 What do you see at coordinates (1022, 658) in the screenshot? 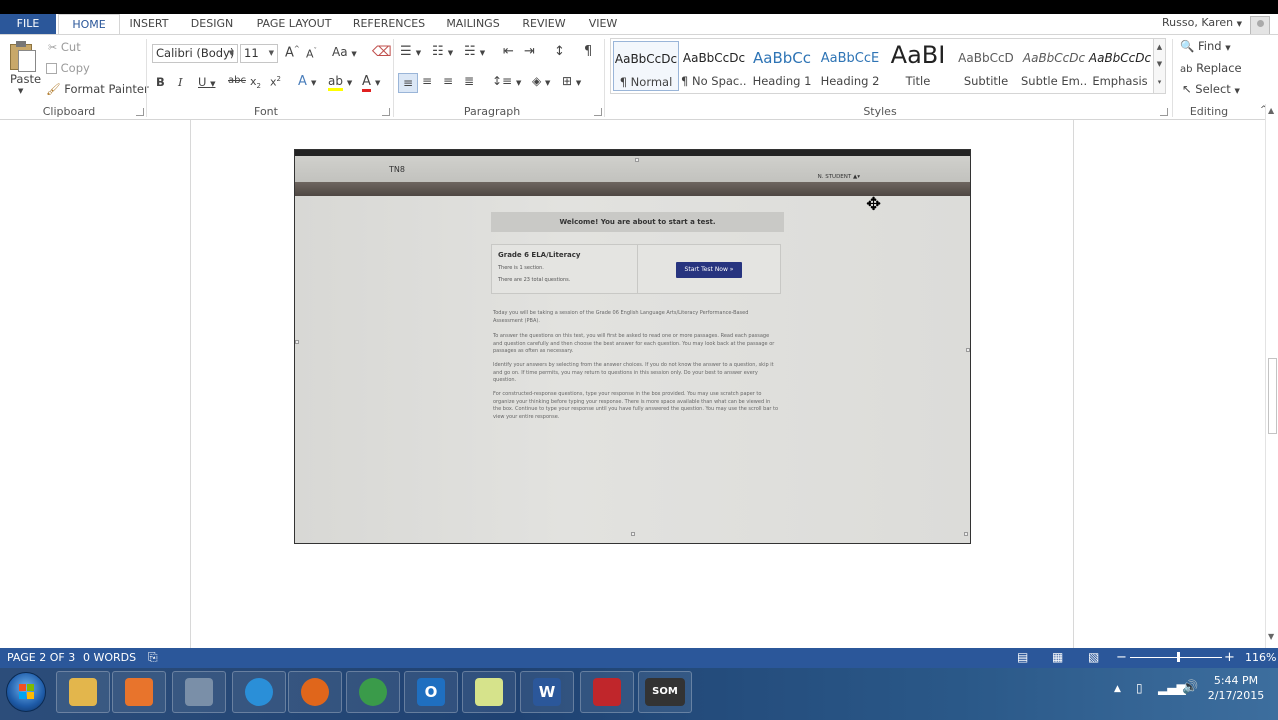
I see `read-mode-icon: ▤` at bounding box center [1022, 658].